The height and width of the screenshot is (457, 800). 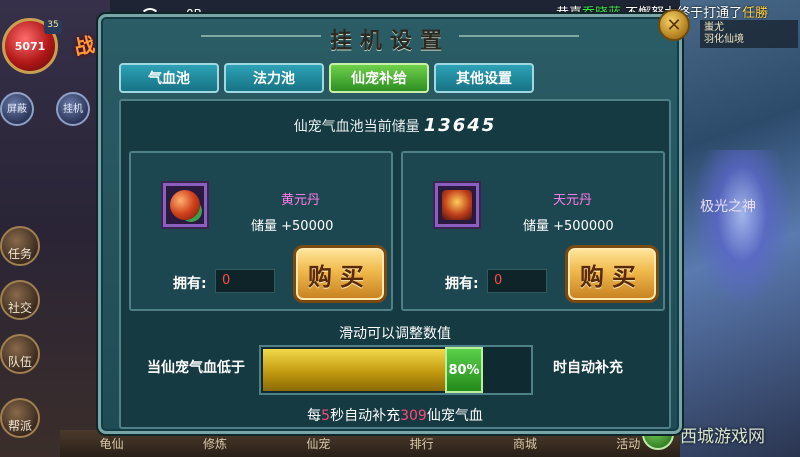 I want to click on settings-tabs: 气血池 法力池 仙宠补给 其他设置, so click(x=326, y=78).